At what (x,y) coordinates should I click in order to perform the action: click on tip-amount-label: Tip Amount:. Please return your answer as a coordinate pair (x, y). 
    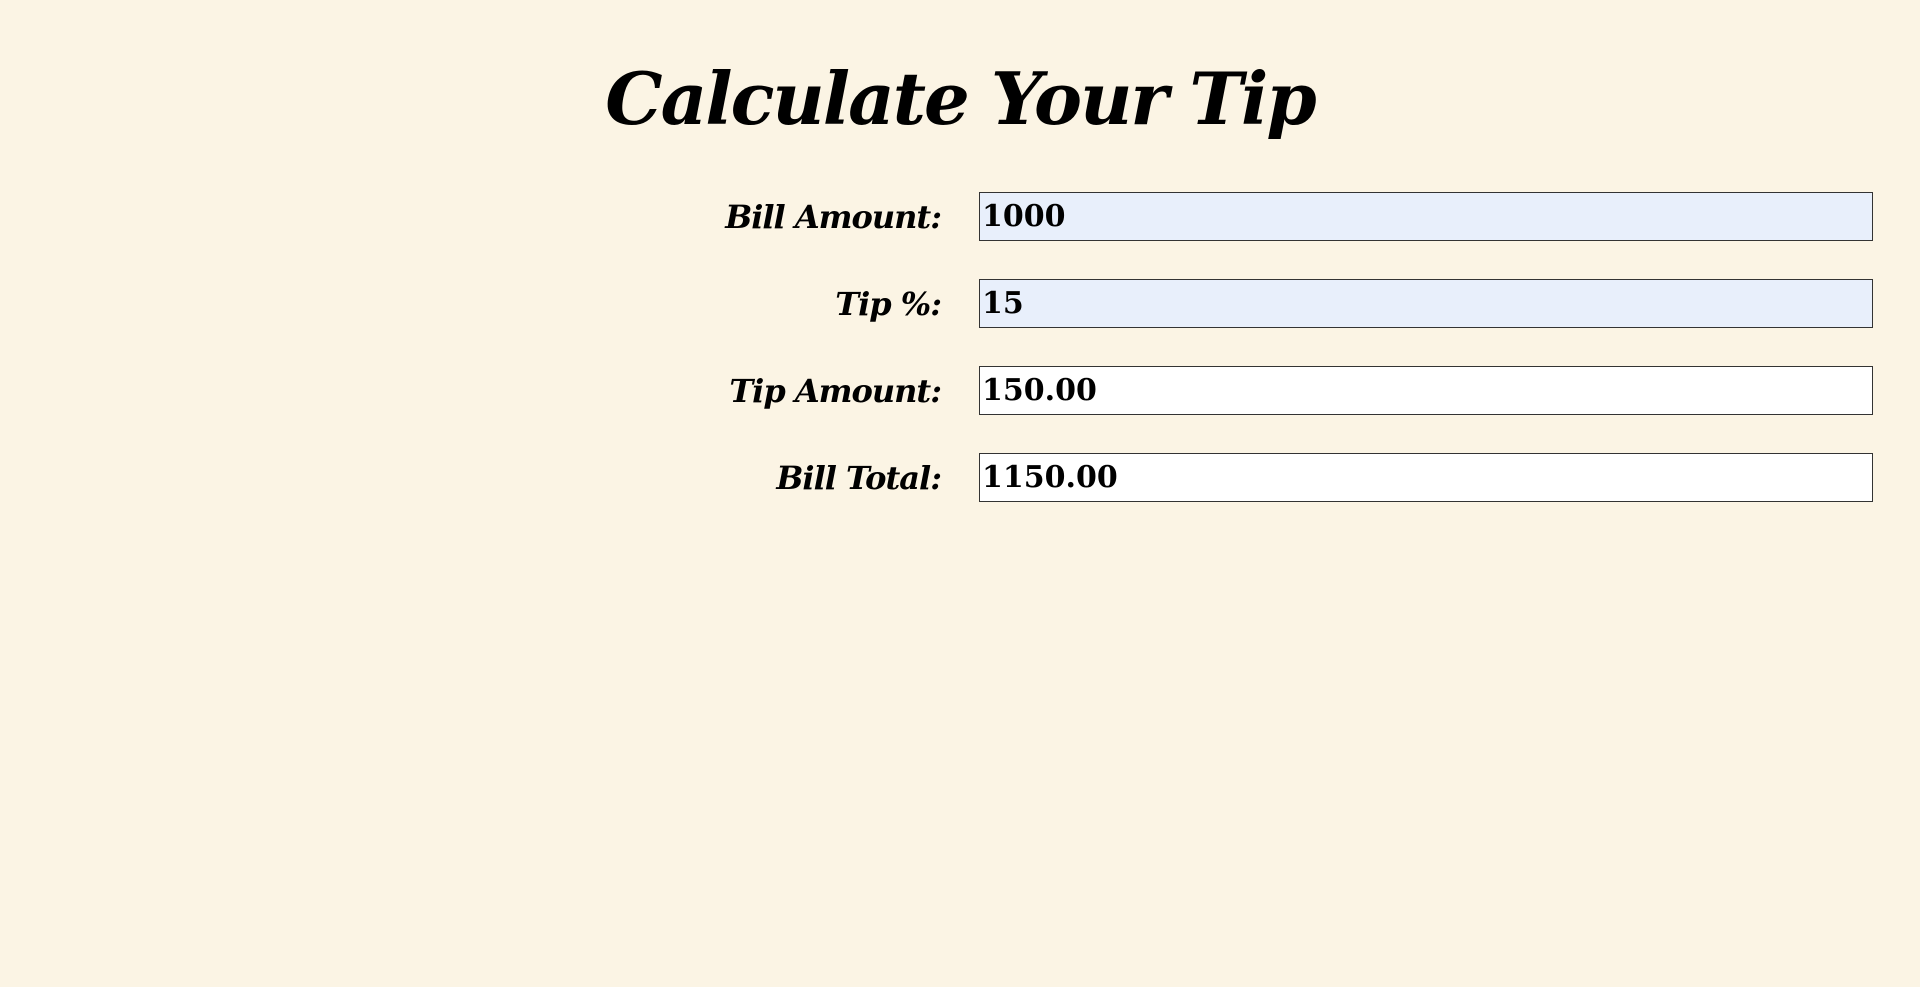
    Looking at the image, I should click on (835, 391).